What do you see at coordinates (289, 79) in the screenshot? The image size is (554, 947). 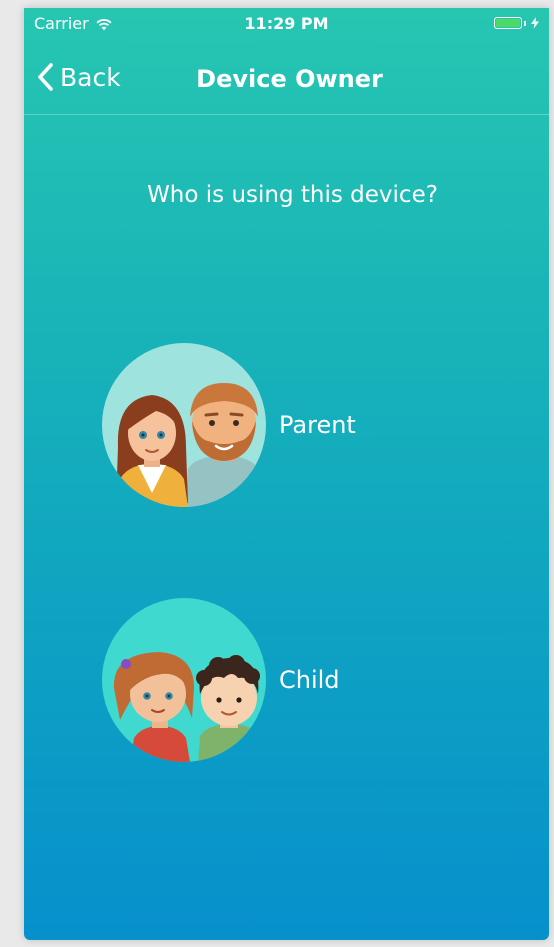 I see `page-title: Device Owner` at bounding box center [289, 79].